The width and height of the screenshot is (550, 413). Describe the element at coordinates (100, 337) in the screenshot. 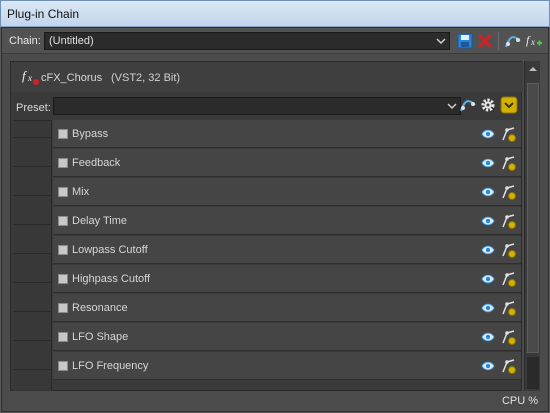

I see `parameter-name: LFO Shape` at that location.